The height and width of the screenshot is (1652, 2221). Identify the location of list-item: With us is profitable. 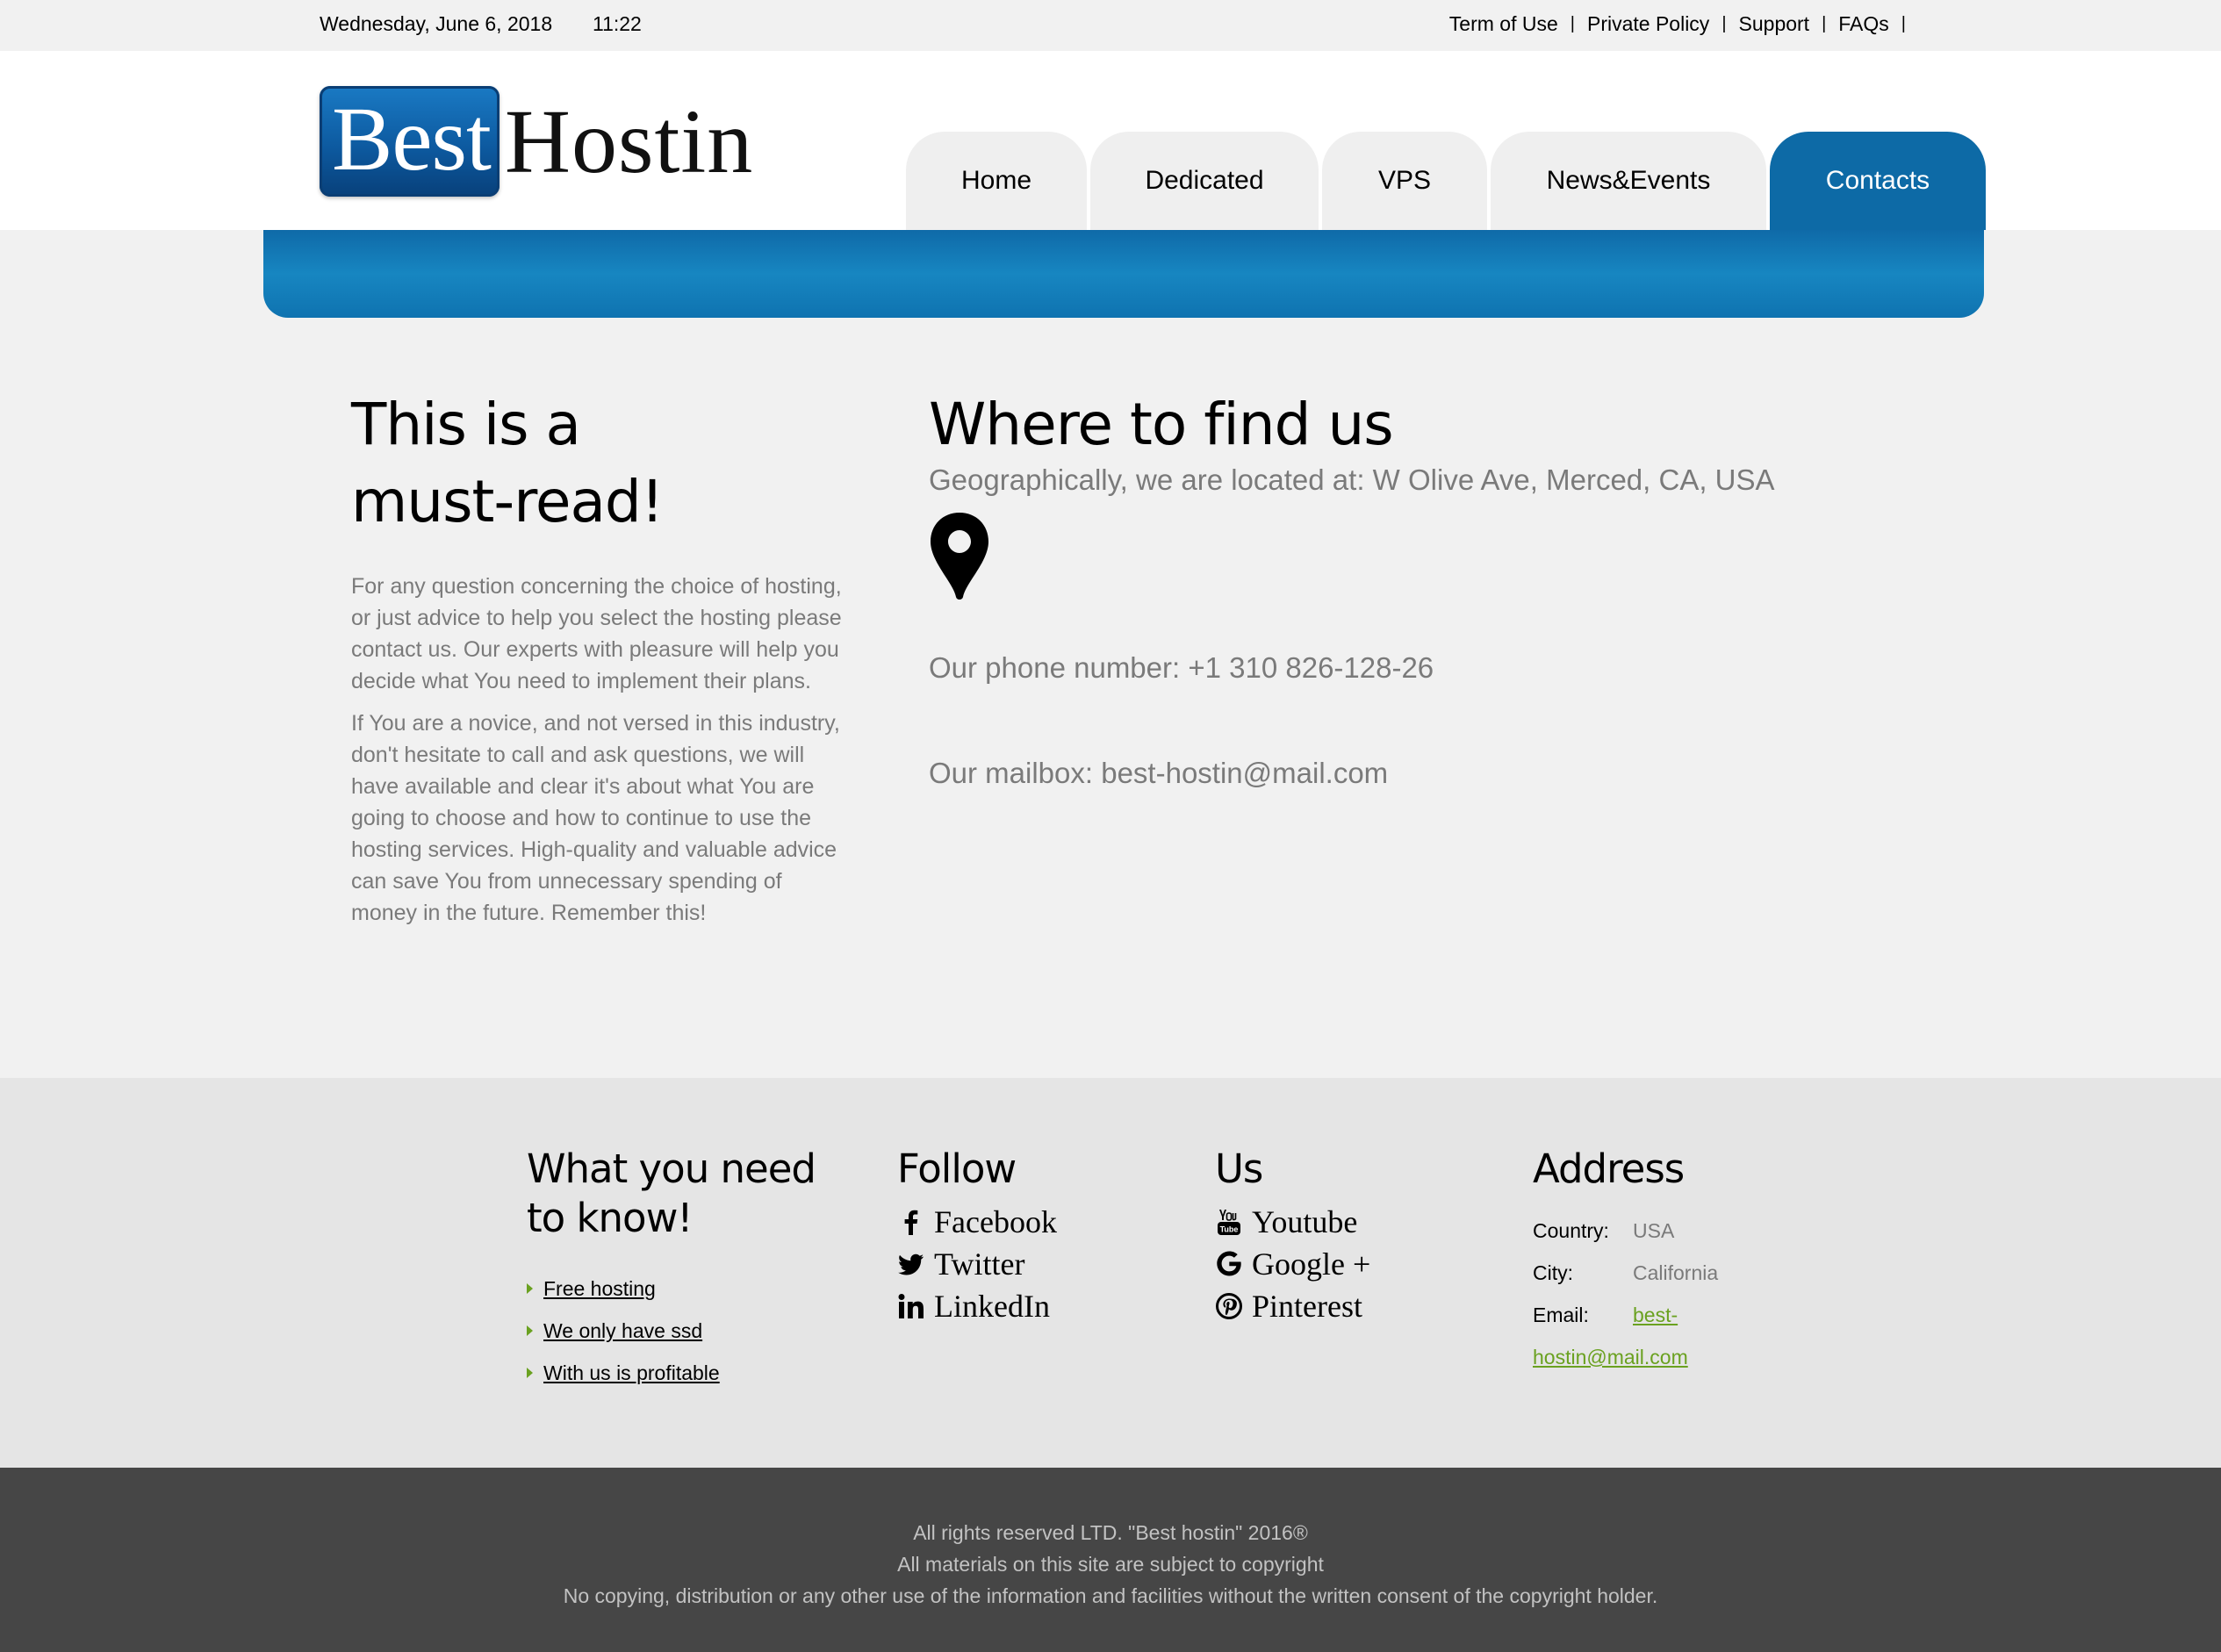
(681, 1373).